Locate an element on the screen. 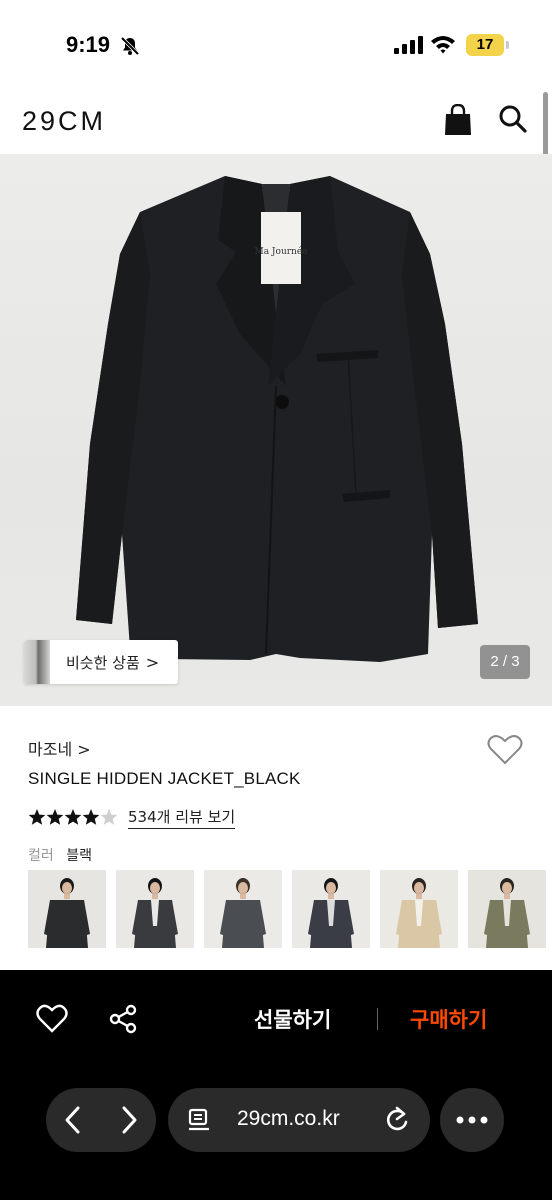 Image resolution: width=552 pixels, height=1200 pixels. share-icon is located at coordinates (123, 1019).